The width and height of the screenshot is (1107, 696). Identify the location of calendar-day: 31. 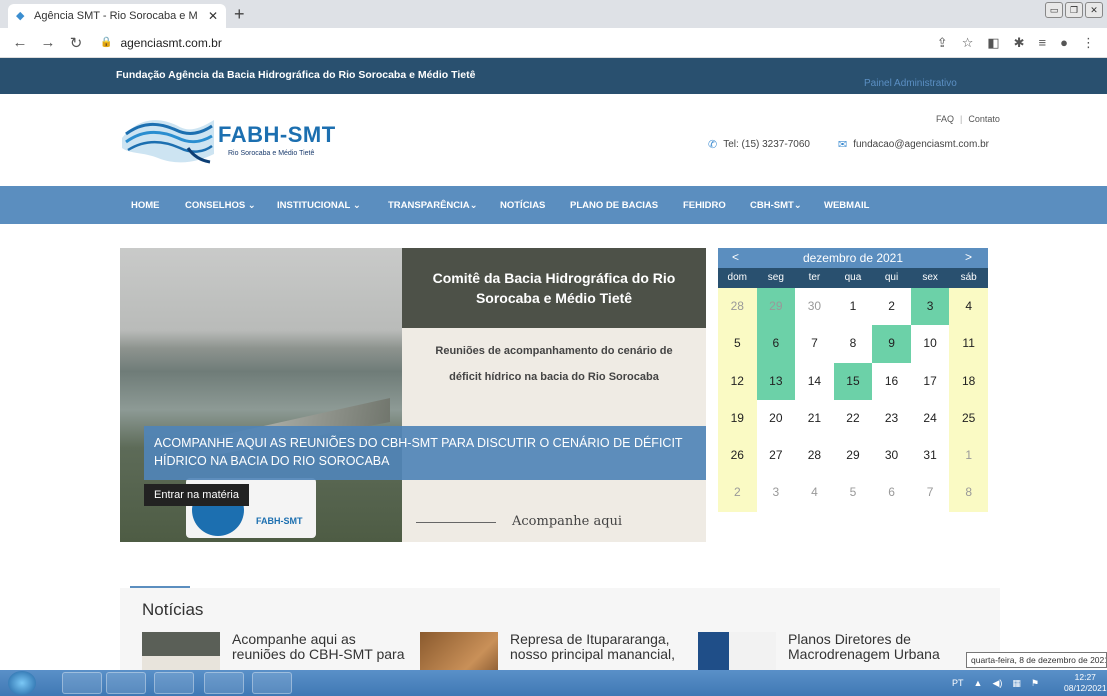
(930, 455).